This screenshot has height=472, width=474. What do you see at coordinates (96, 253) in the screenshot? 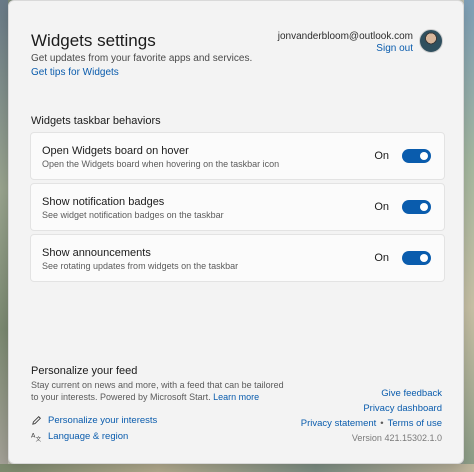
I see `setting-label: Show announcements` at bounding box center [96, 253].